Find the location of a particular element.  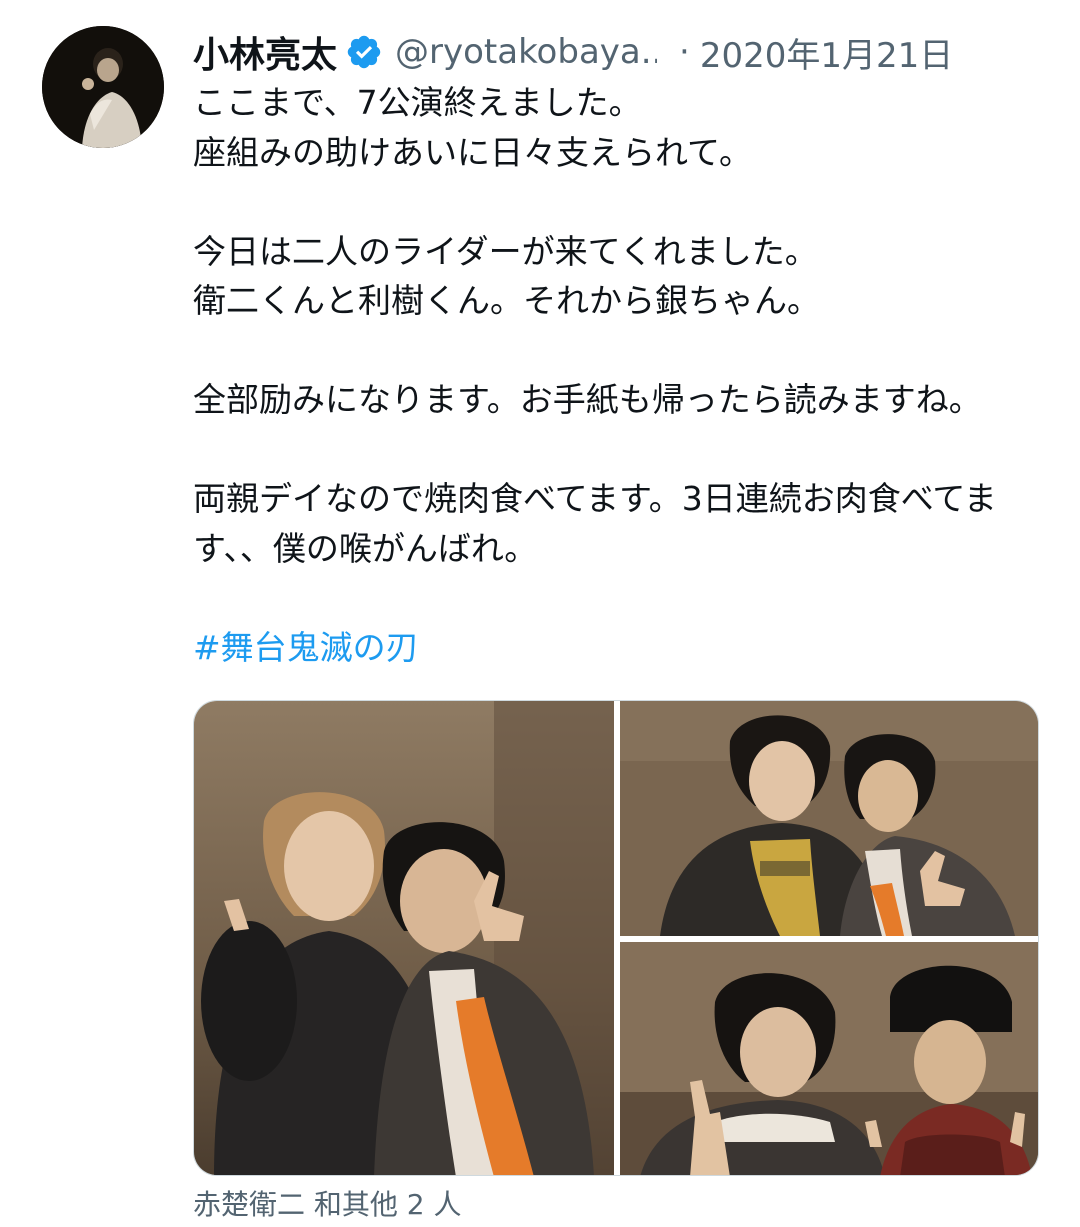

tweet-text-line: 今日は二人のライダーが来てくれました。 is located at coordinates (505, 251).